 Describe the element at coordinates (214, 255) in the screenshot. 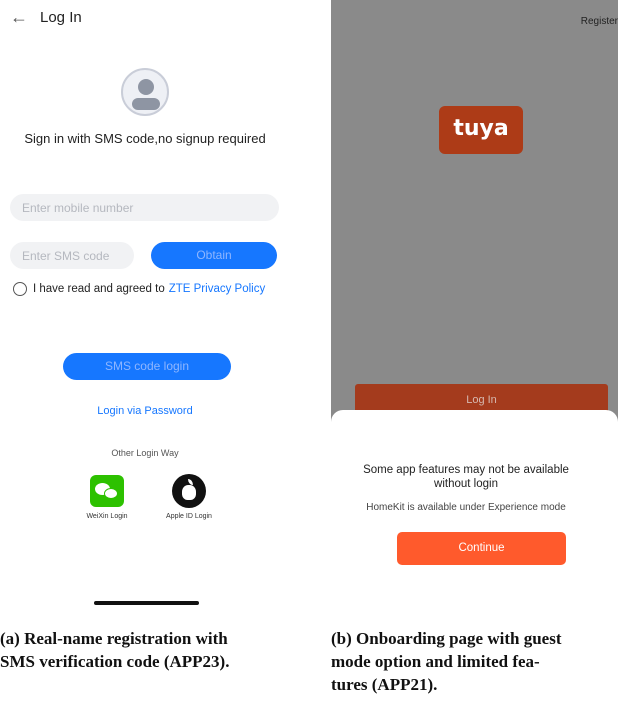

I see `obtain-code-button: Obtain` at that location.